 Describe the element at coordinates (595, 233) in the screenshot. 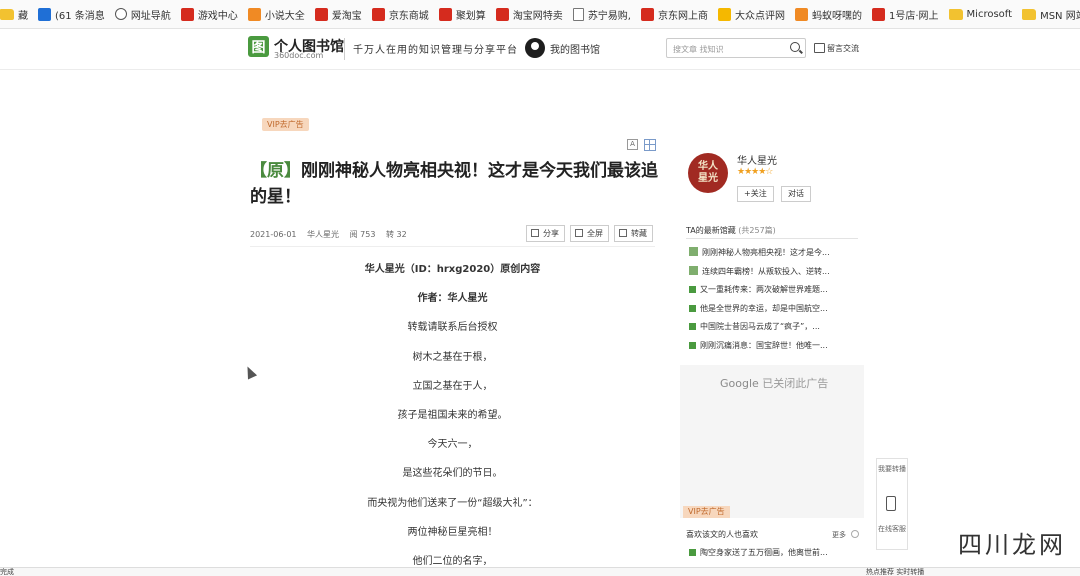

I see `fullscreen-label: 全屏` at that location.